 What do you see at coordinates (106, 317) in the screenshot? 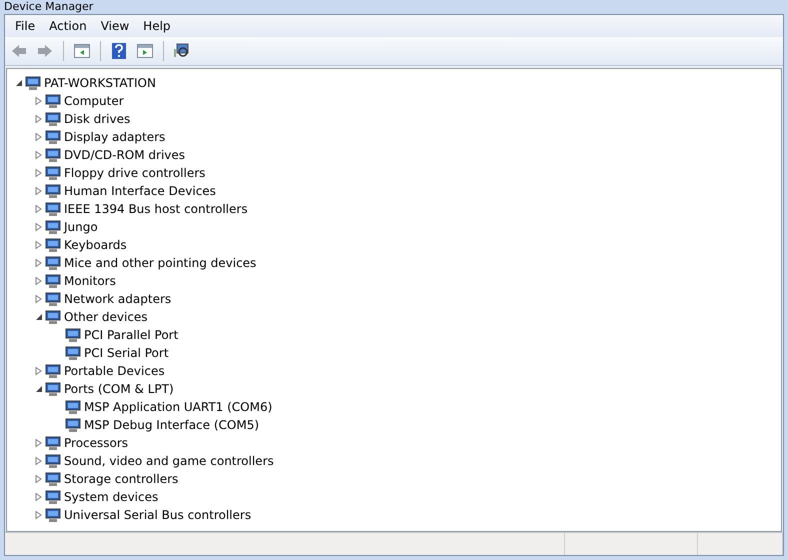
I see `tree-item: Other devices` at bounding box center [106, 317].